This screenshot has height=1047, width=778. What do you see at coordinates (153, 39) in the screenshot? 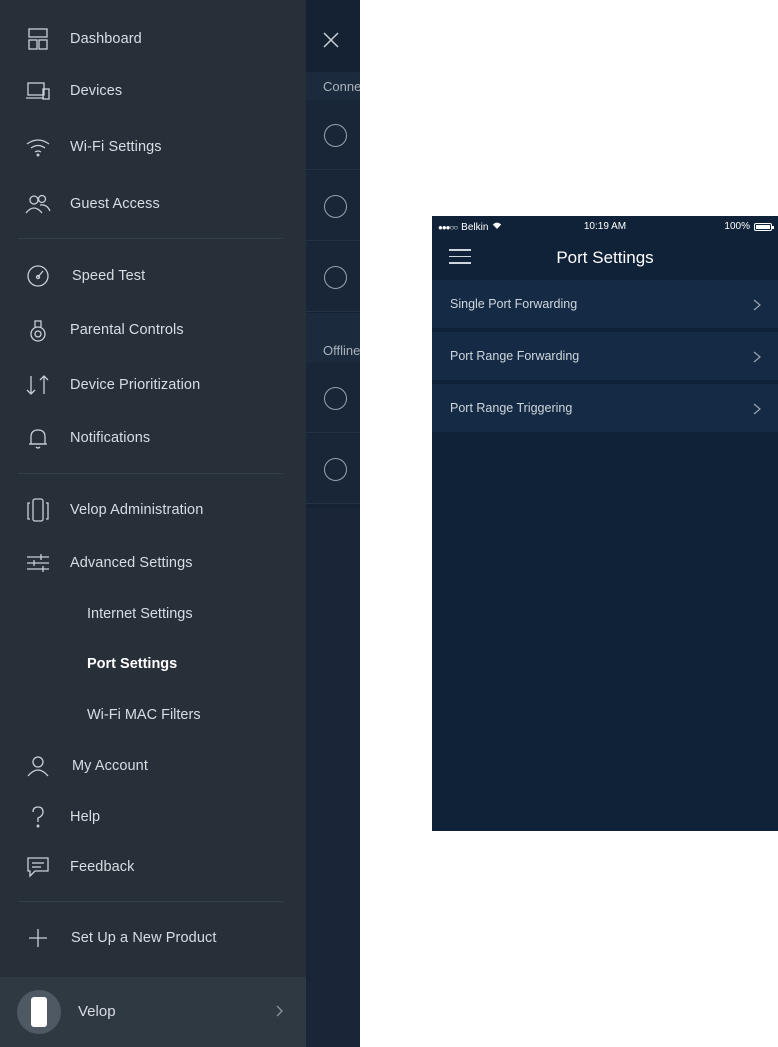
I see `menu-item-dashboard: Dashboard` at bounding box center [153, 39].